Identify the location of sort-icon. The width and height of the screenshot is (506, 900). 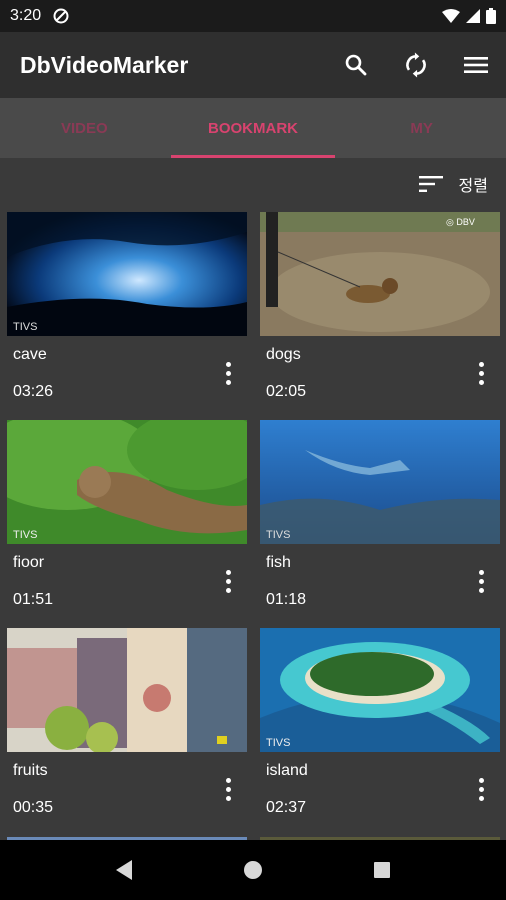
(430, 184).